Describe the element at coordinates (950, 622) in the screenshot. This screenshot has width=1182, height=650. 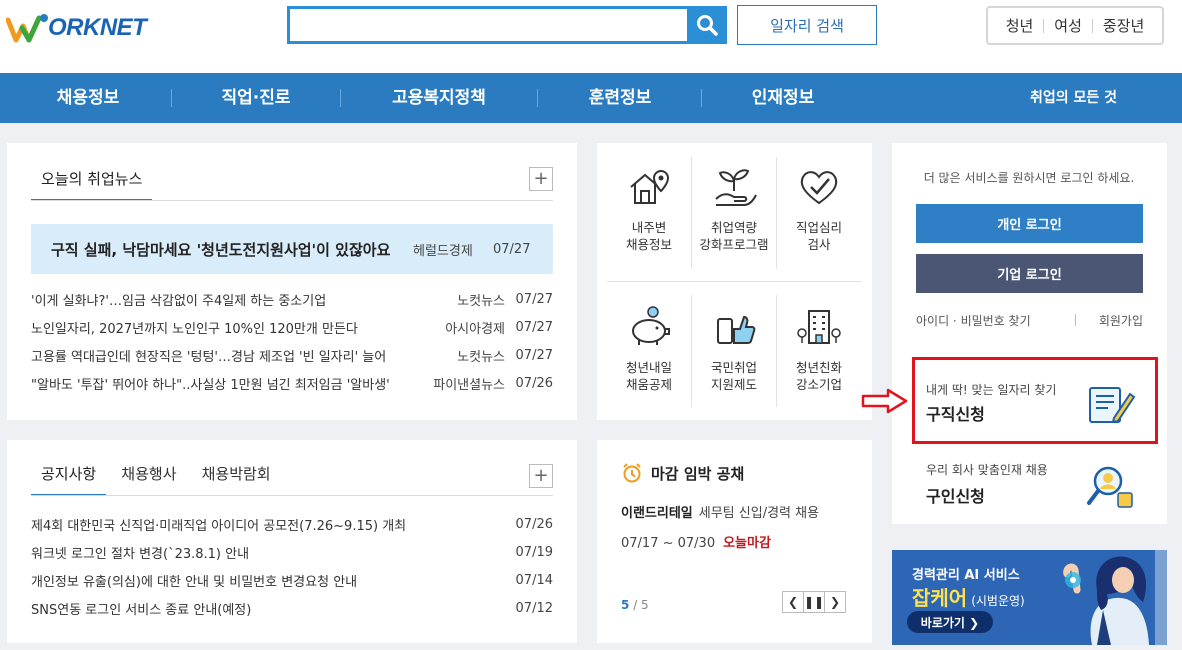
I see `banner-go-button: 바로가기 ❯` at that location.